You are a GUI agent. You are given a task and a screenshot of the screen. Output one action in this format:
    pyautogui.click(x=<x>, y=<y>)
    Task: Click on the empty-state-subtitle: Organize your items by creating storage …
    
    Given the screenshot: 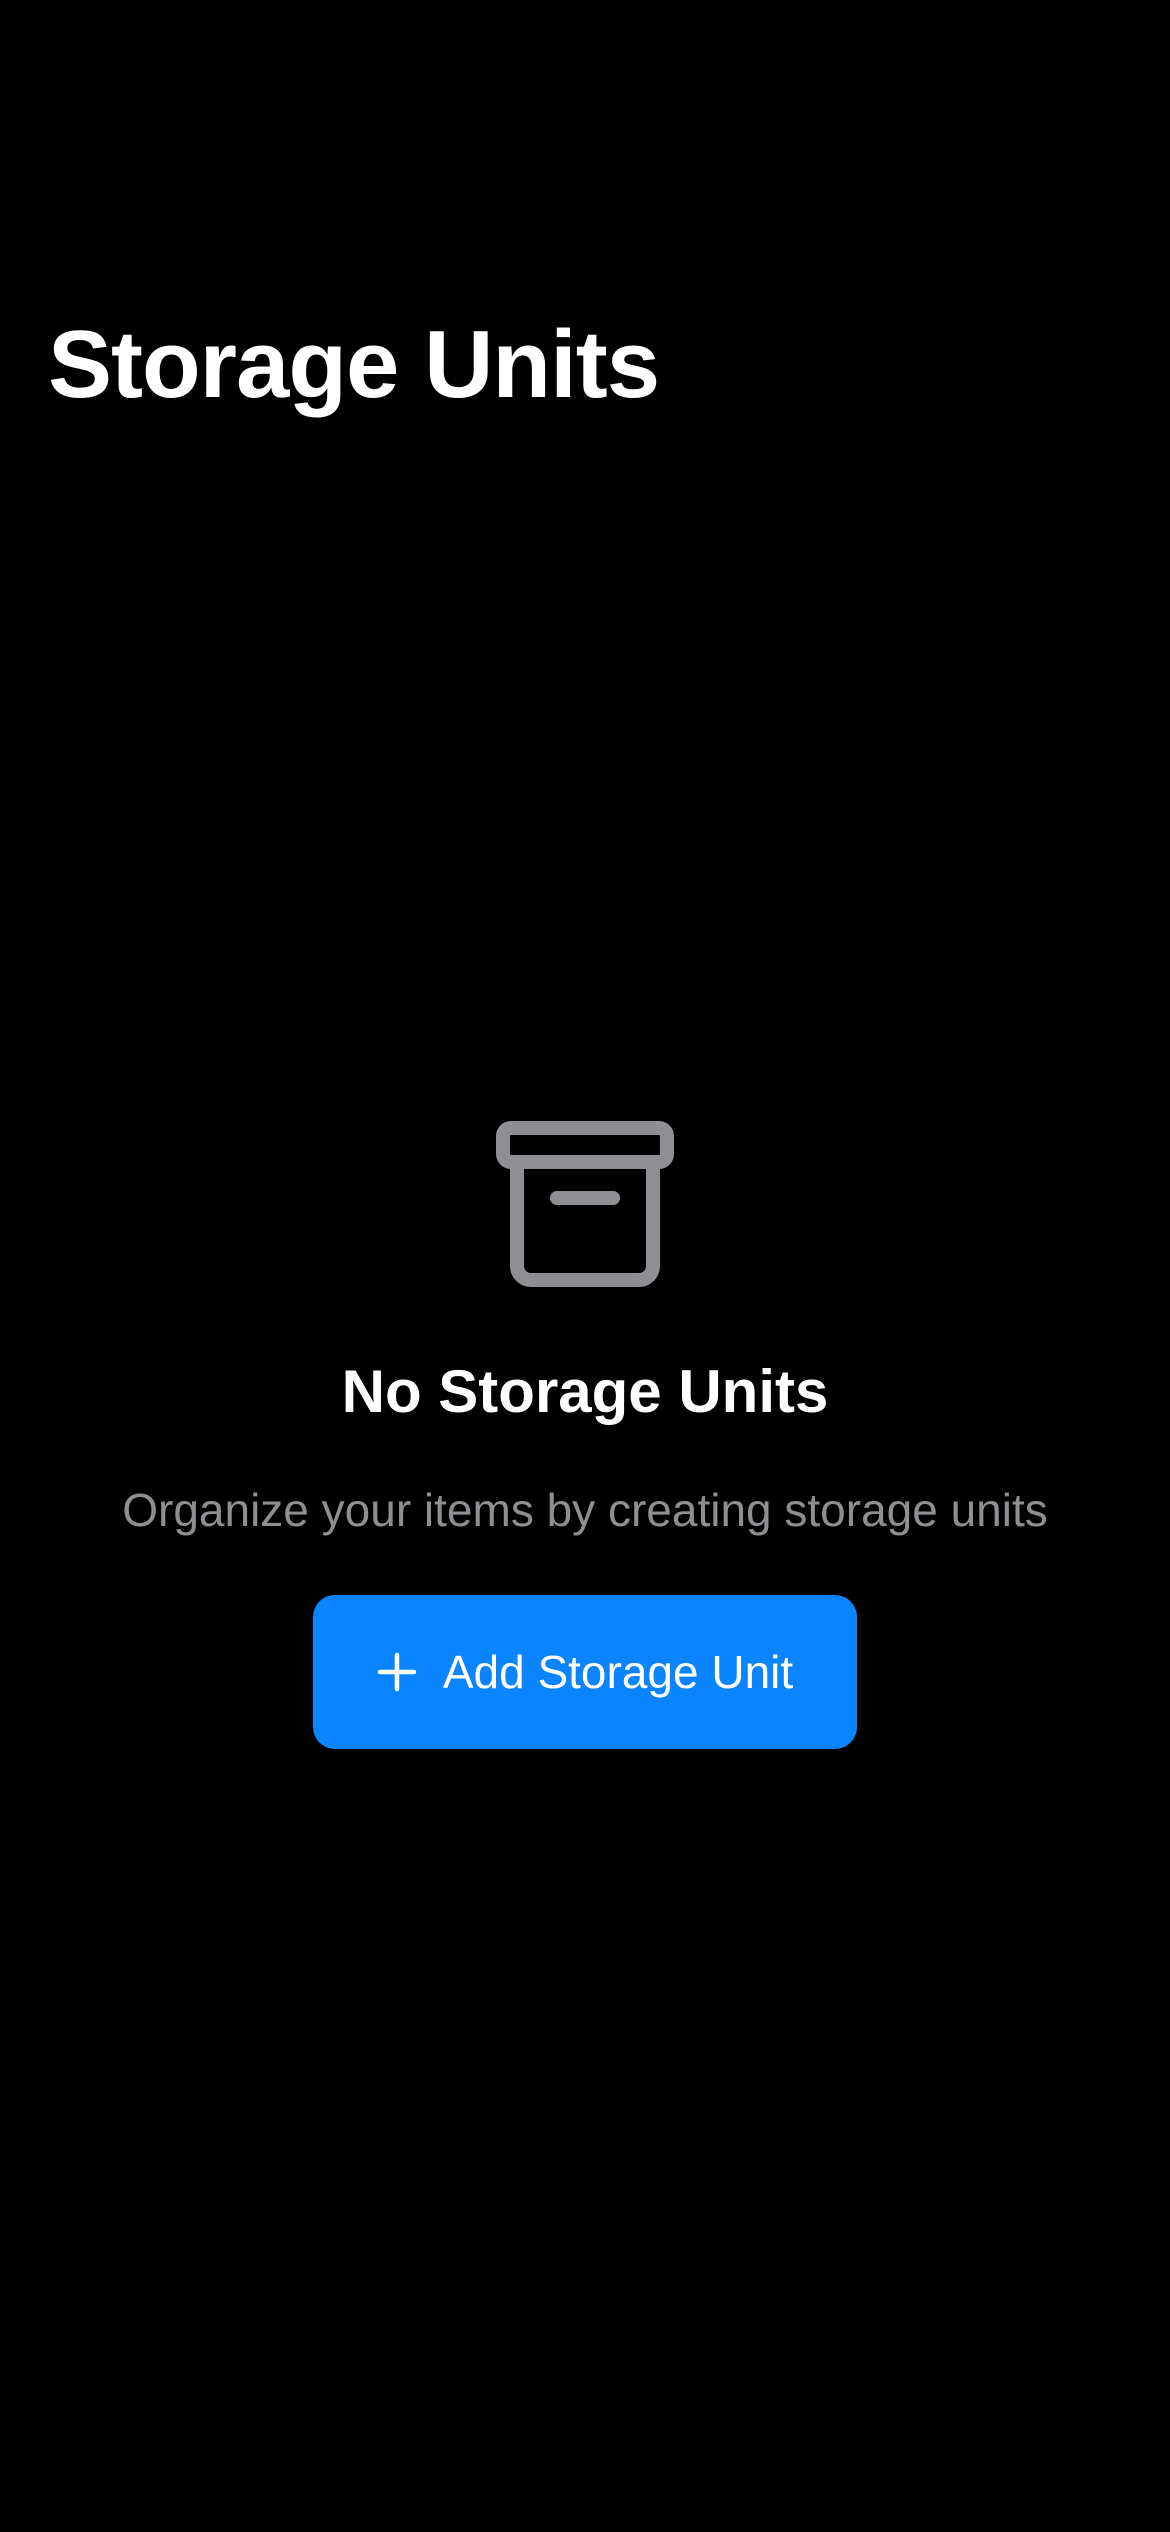 What is the action you would take?
    pyautogui.click(x=585, y=1510)
    